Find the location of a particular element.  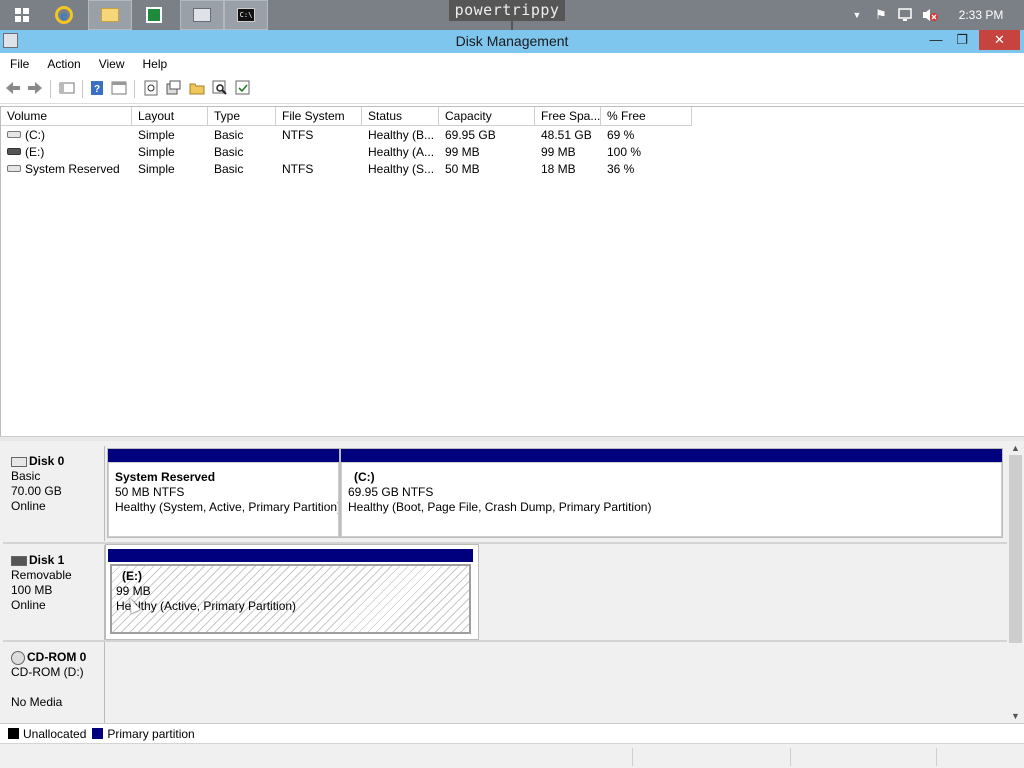

menu-view: View is located at coordinates (111, 64).